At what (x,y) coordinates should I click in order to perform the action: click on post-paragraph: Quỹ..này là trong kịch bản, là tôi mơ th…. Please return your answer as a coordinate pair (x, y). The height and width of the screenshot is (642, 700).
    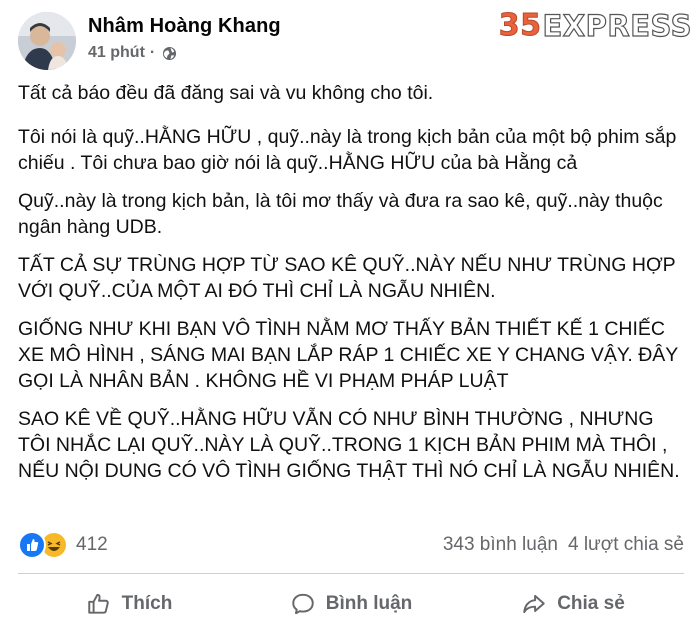
    Looking at the image, I should click on (340, 214).